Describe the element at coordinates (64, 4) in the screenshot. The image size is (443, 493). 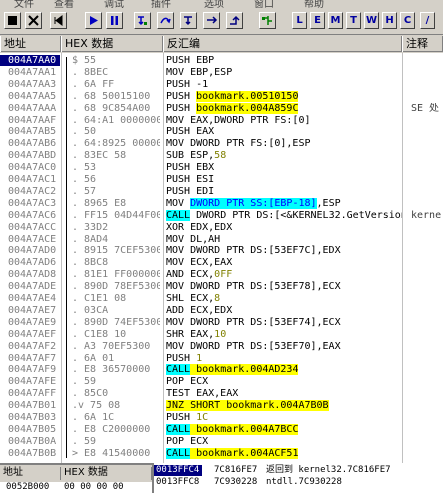
I see `menu-item: 查看` at that location.